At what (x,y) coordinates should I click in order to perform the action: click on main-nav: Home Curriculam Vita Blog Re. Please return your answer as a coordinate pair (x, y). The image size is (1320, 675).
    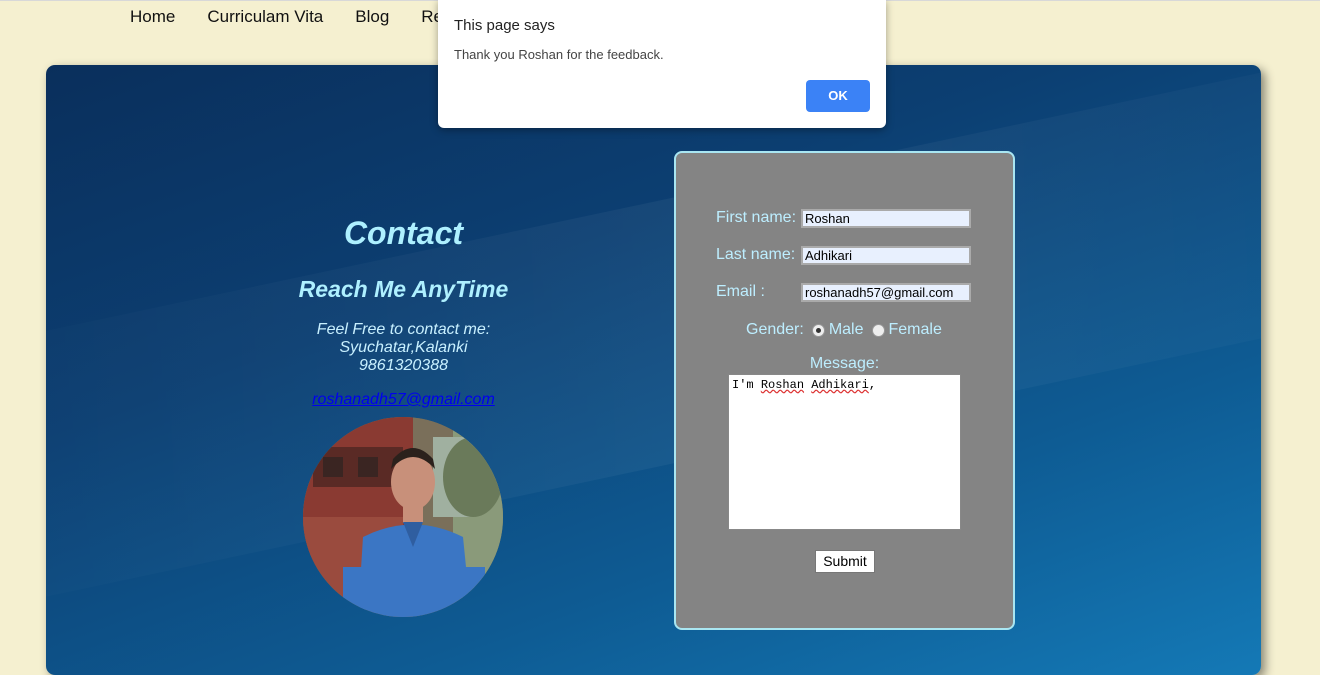
    Looking at the image, I should click on (302, 17).